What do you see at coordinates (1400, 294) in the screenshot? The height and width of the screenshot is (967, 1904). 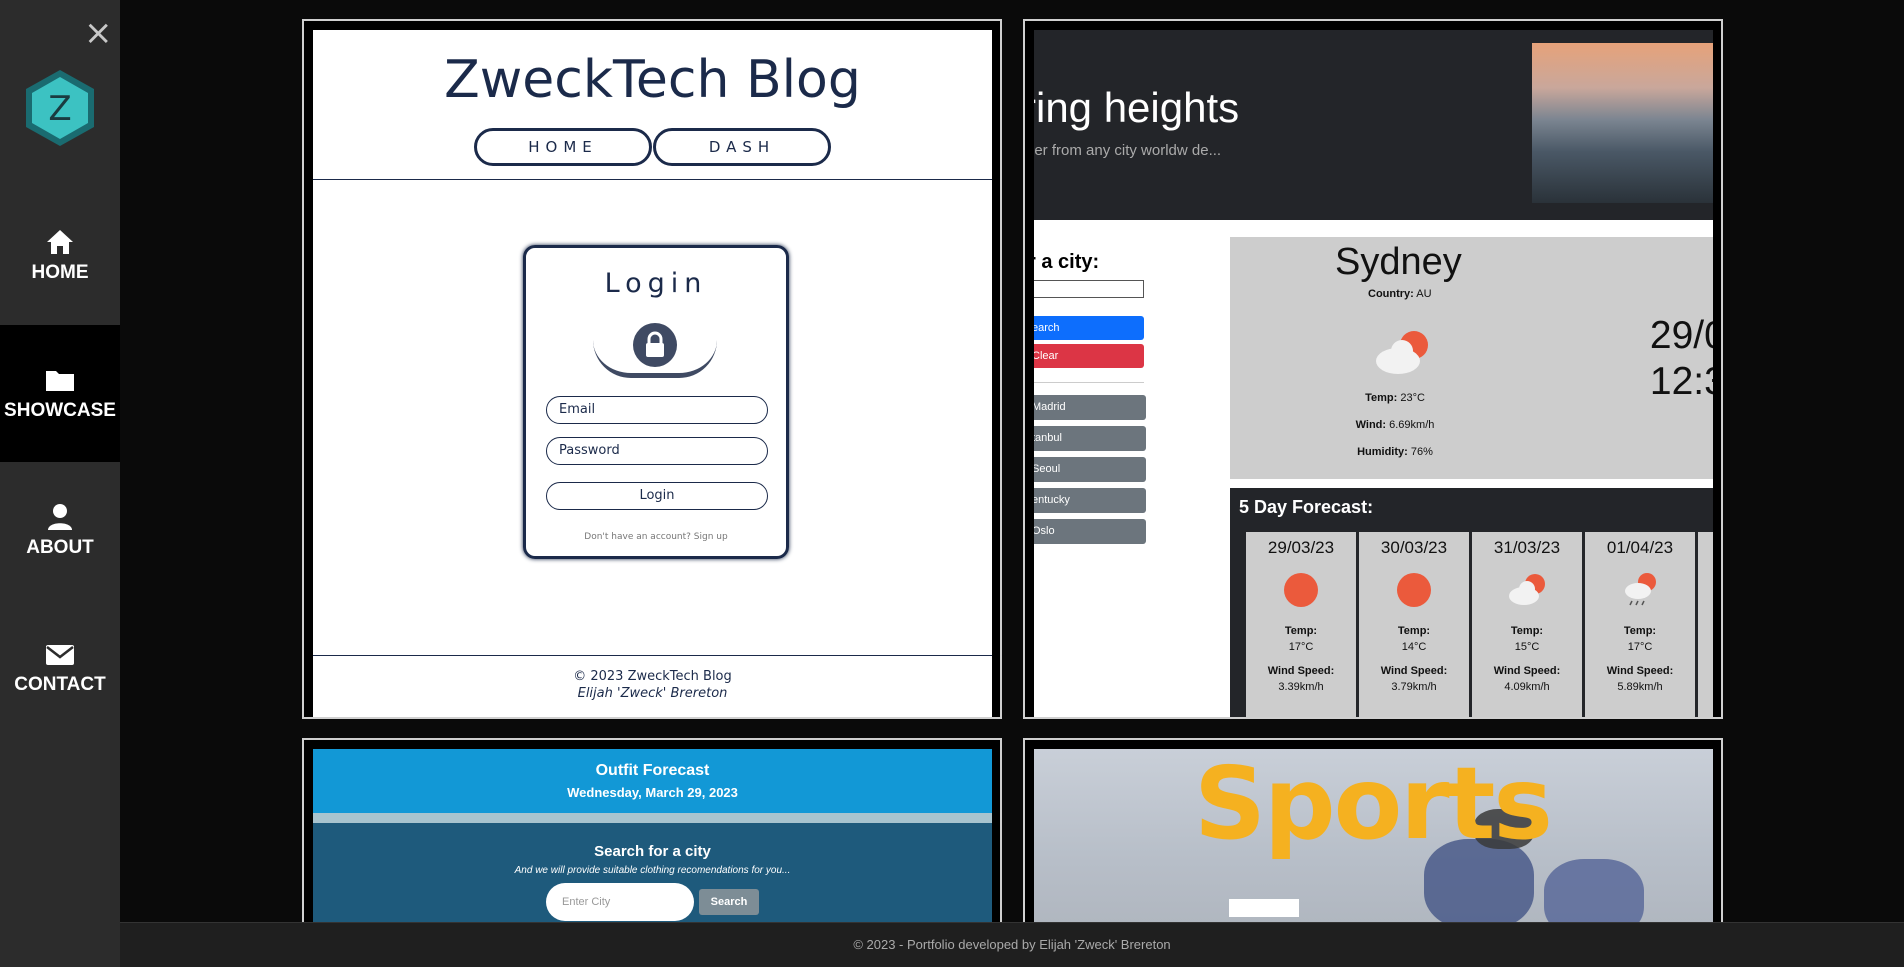 I see `country: Country: AU` at bounding box center [1400, 294].